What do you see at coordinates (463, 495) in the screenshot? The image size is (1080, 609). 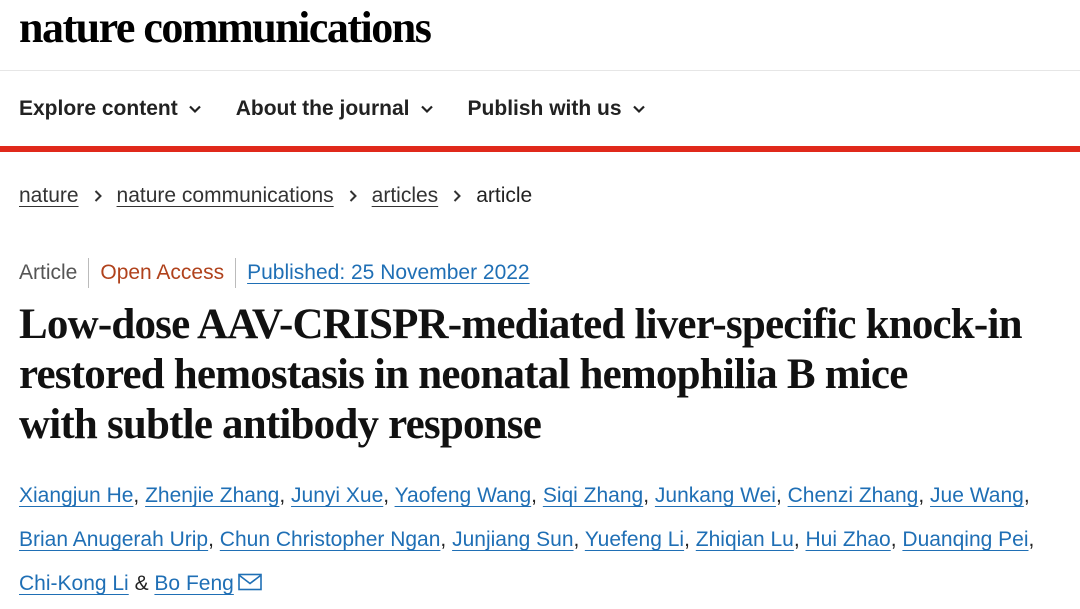 I see `author-link: Yaofeng Wang` at bounding box center [463, 495].